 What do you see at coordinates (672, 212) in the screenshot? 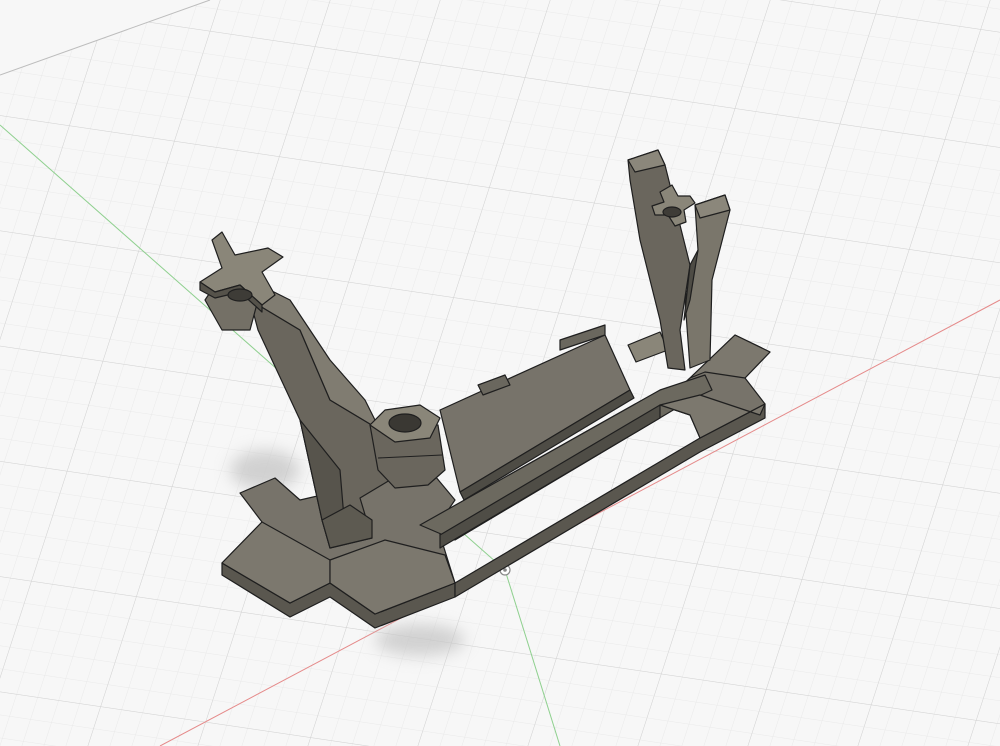
I see `right-knob-hole` at bounding box center [672, 212].